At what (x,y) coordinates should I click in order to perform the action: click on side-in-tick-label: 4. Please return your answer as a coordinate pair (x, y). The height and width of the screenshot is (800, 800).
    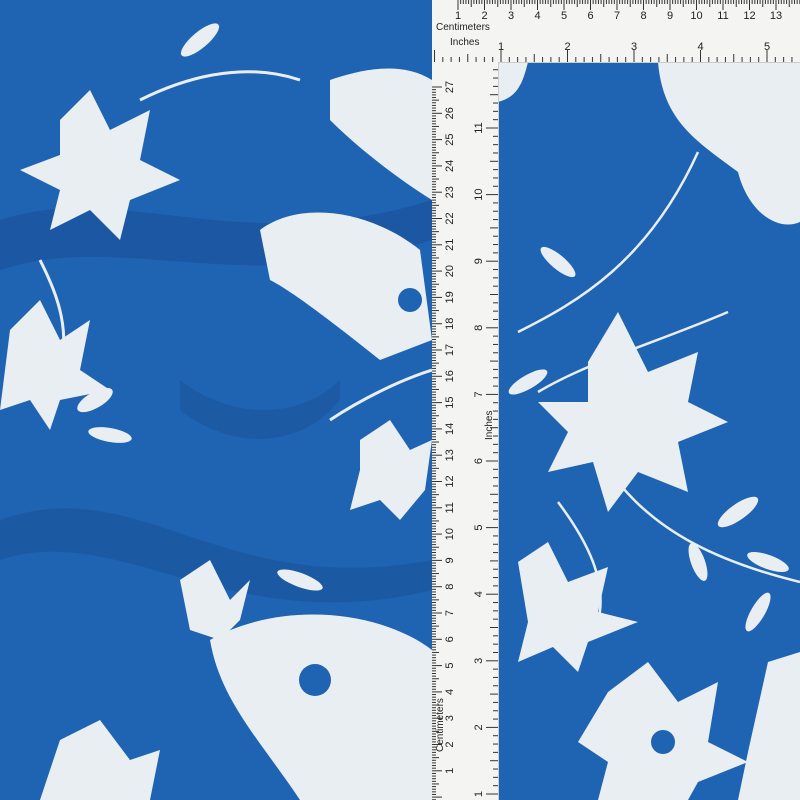
    Looking at the image, I should click on (479, 594).